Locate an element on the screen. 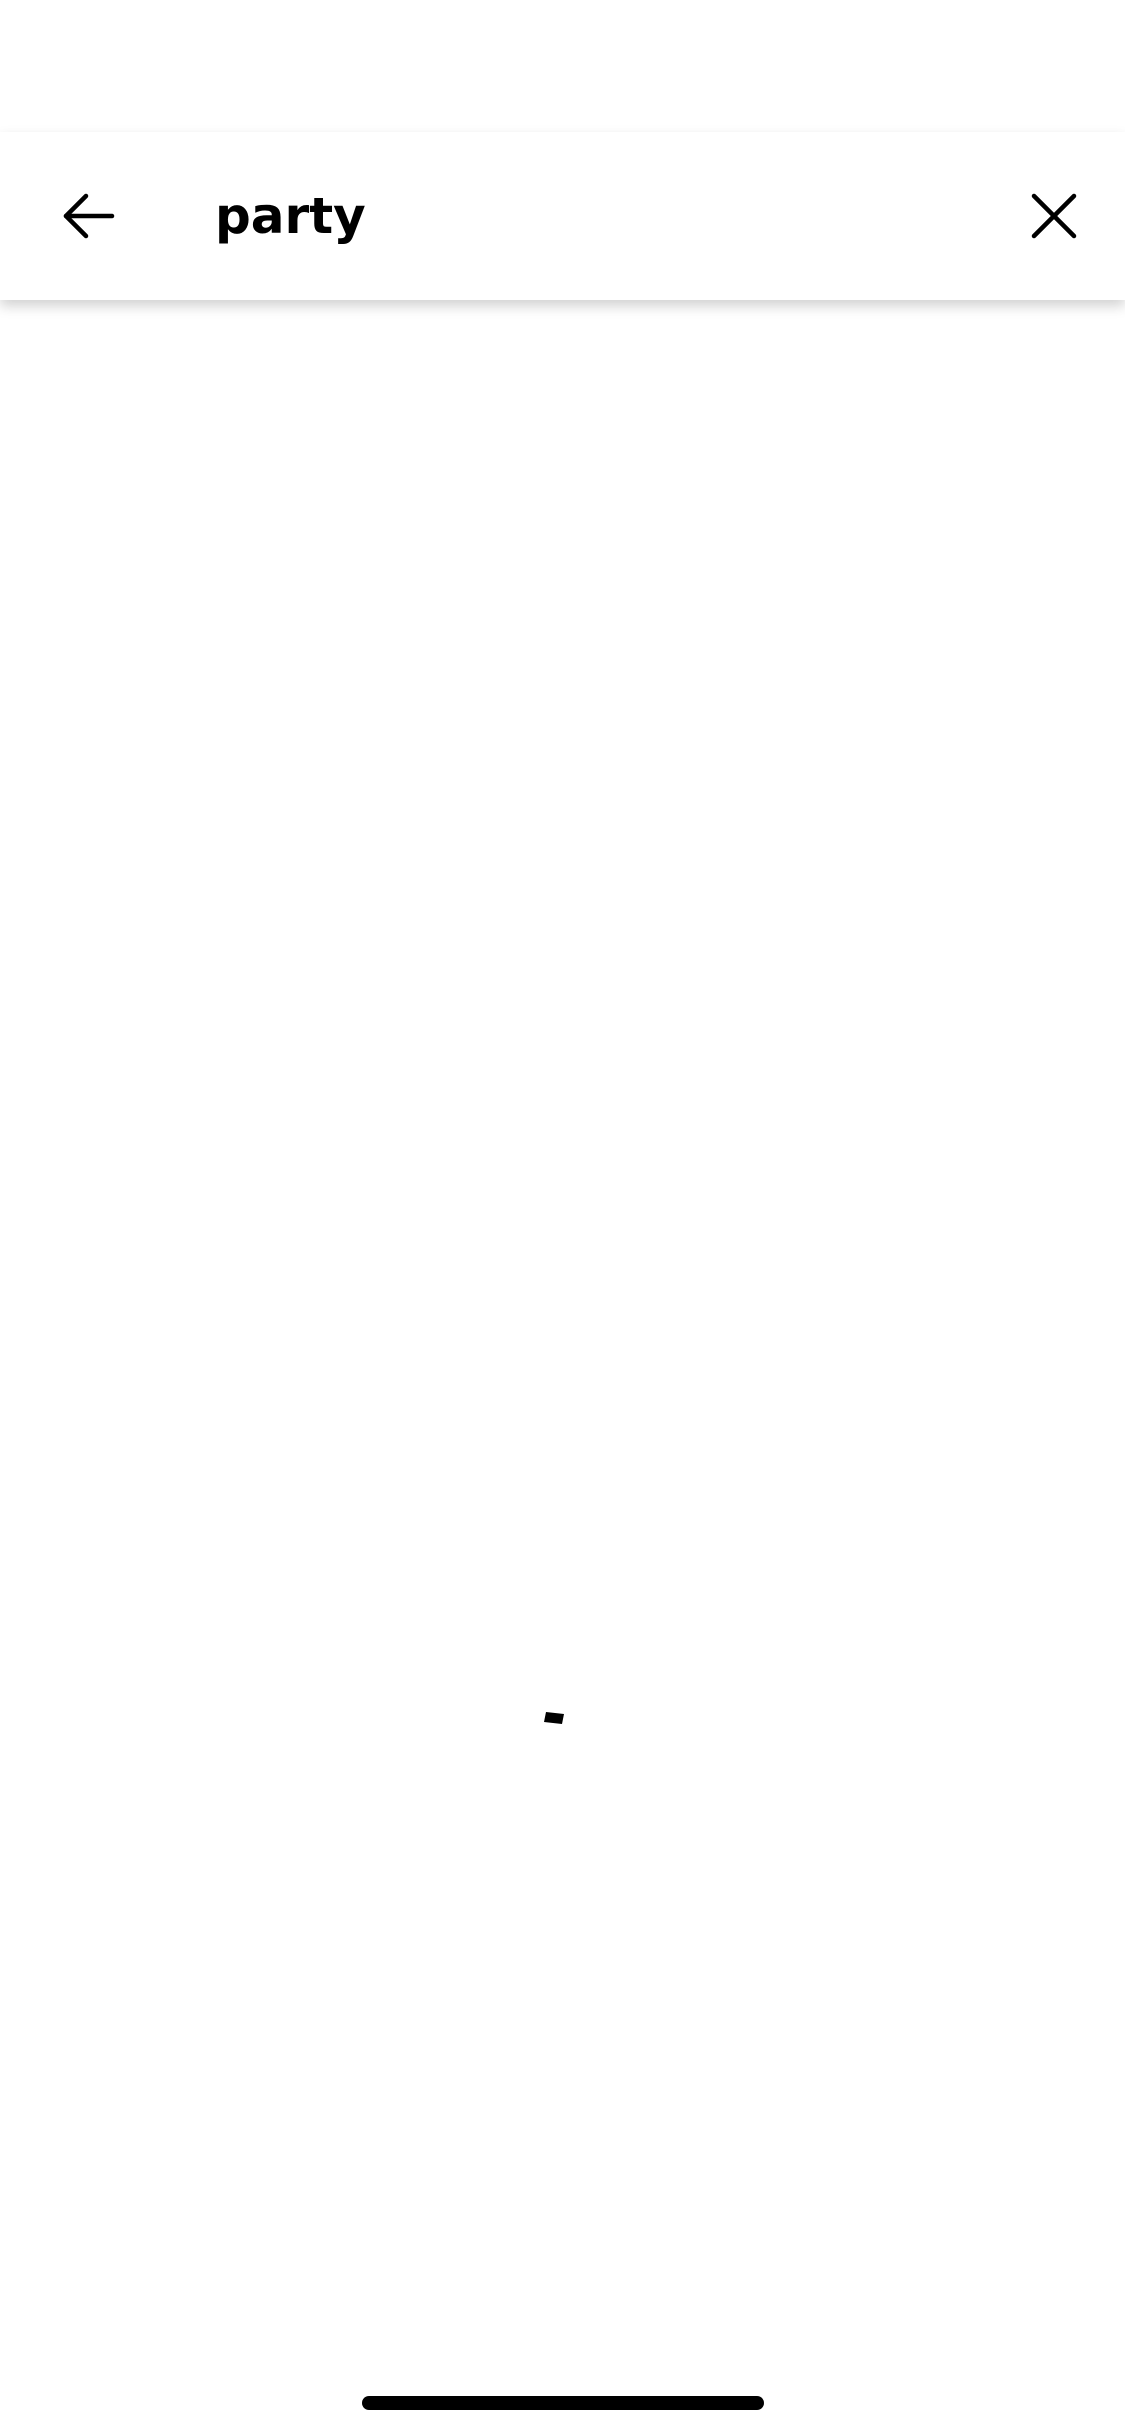 Image resolution: width=1125 pixels, height=2436 pixels. back-button is located at coordinates (88, 216).